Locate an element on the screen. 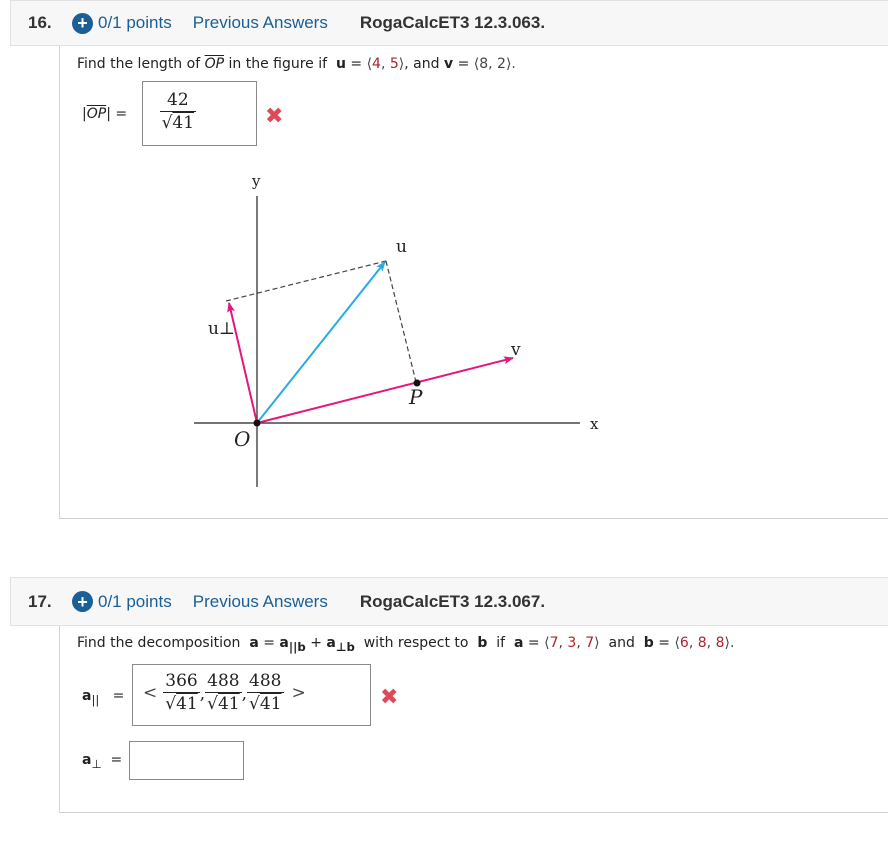  op-length-answer-field: 42 √41 is located at coordinates (199, 113).